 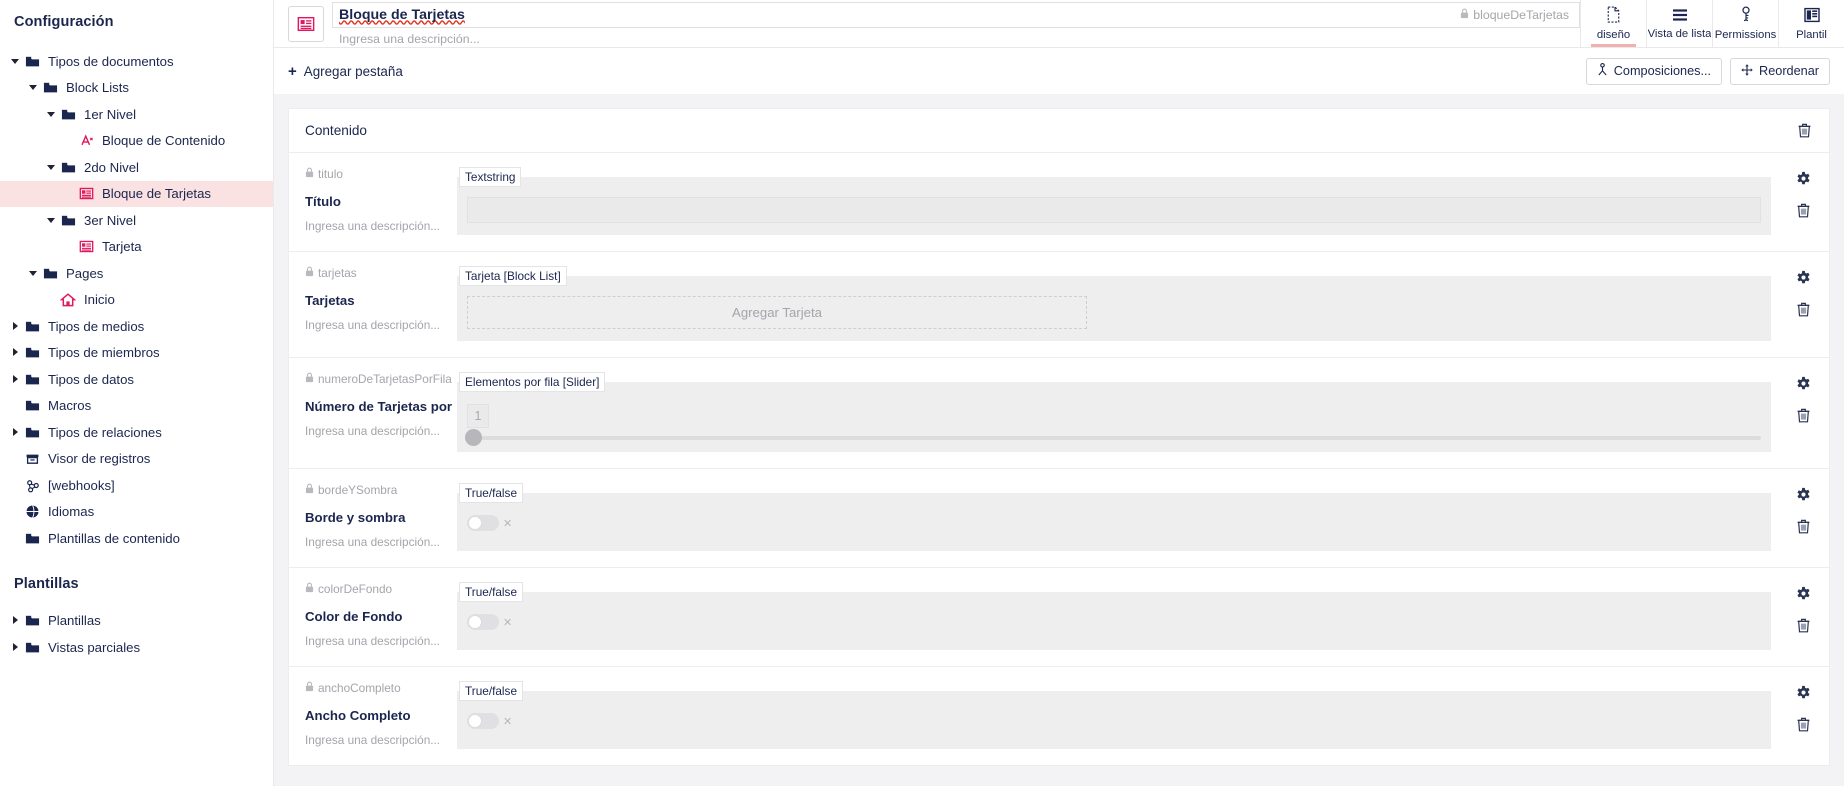 I want to click on sidebar-item-macros: Macros, so click(x=136, y=406).